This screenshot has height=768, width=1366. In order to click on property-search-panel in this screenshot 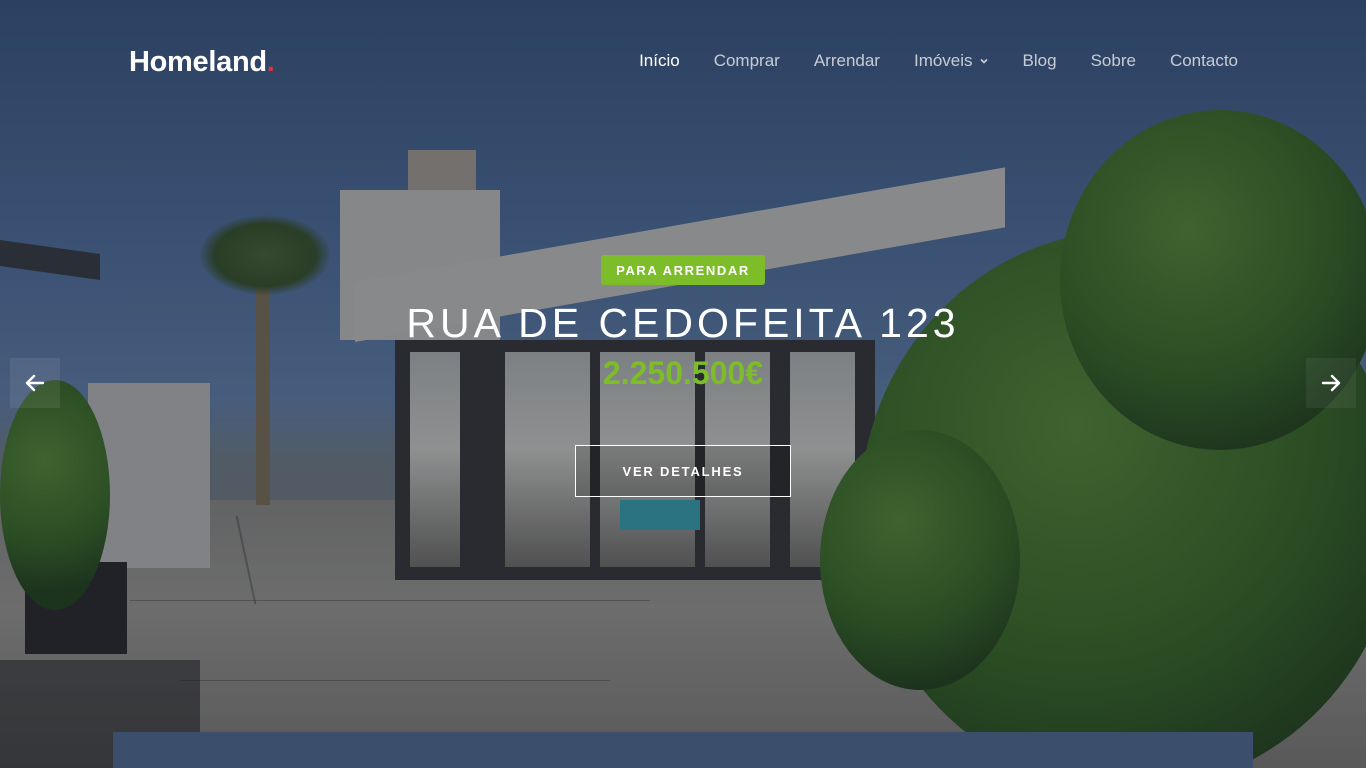, I will do `click(683, 750)`.